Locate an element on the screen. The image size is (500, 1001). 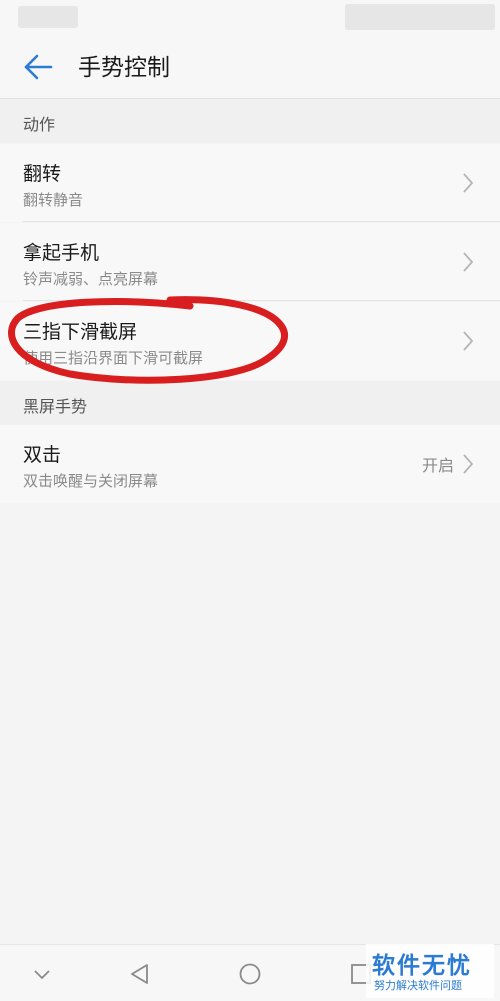
status-bar is located at coordinates (250, 18).